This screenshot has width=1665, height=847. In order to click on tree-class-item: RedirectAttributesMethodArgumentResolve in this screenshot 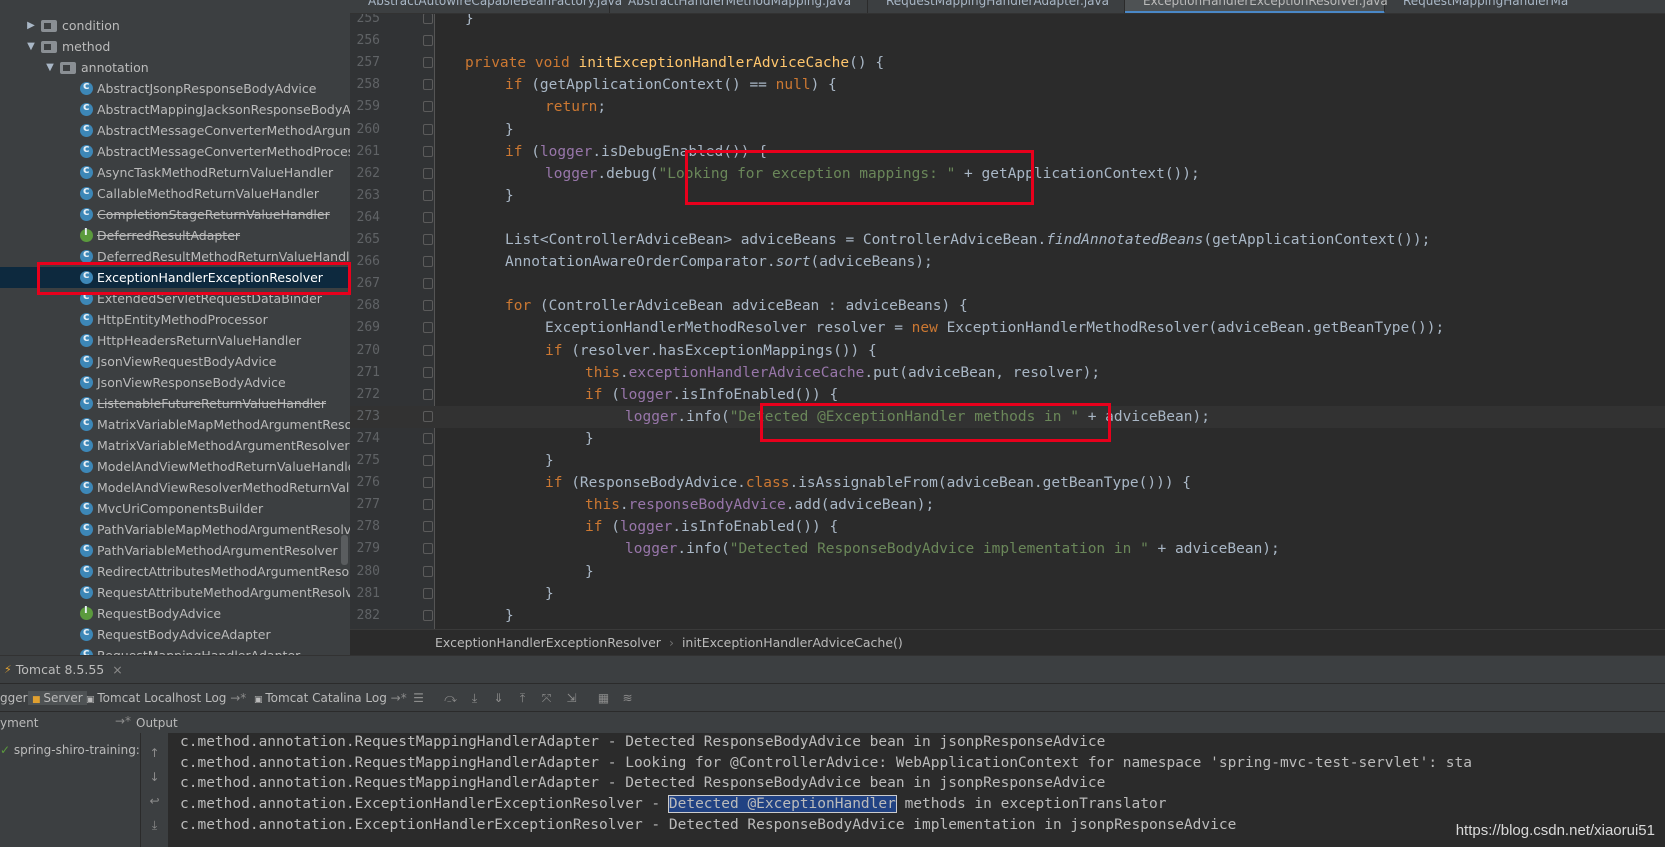, I will do `click(175, 571)`.